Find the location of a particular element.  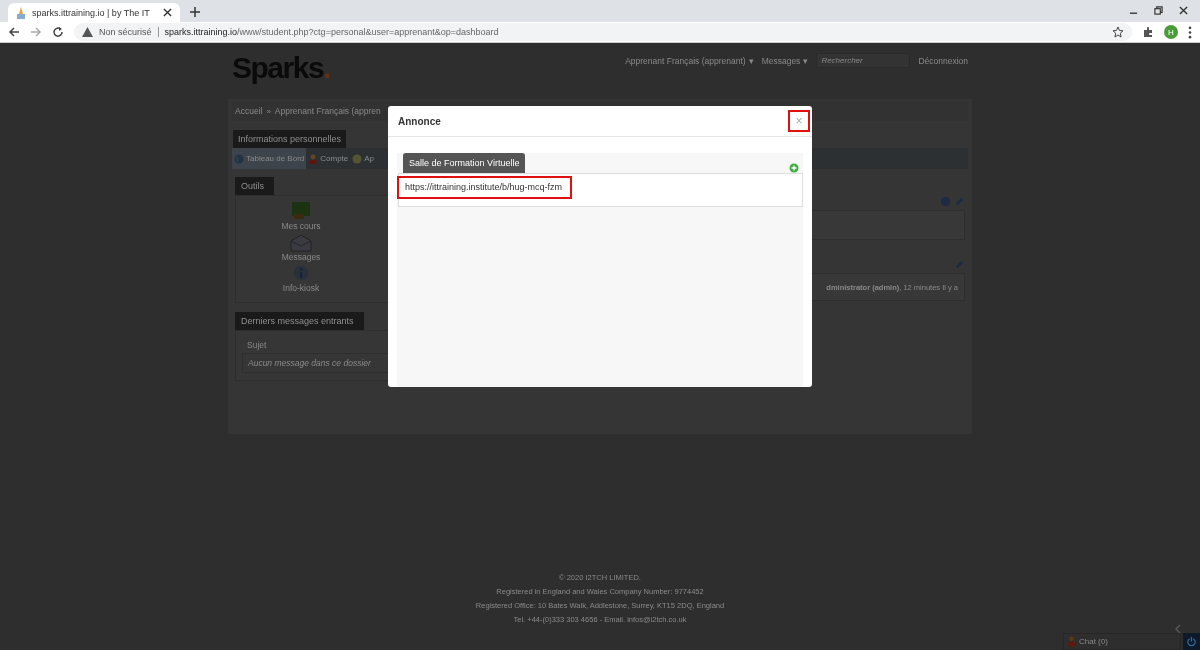

breadcrumb-link: Apprenant Français (appren is located at coordinates (327, 111).